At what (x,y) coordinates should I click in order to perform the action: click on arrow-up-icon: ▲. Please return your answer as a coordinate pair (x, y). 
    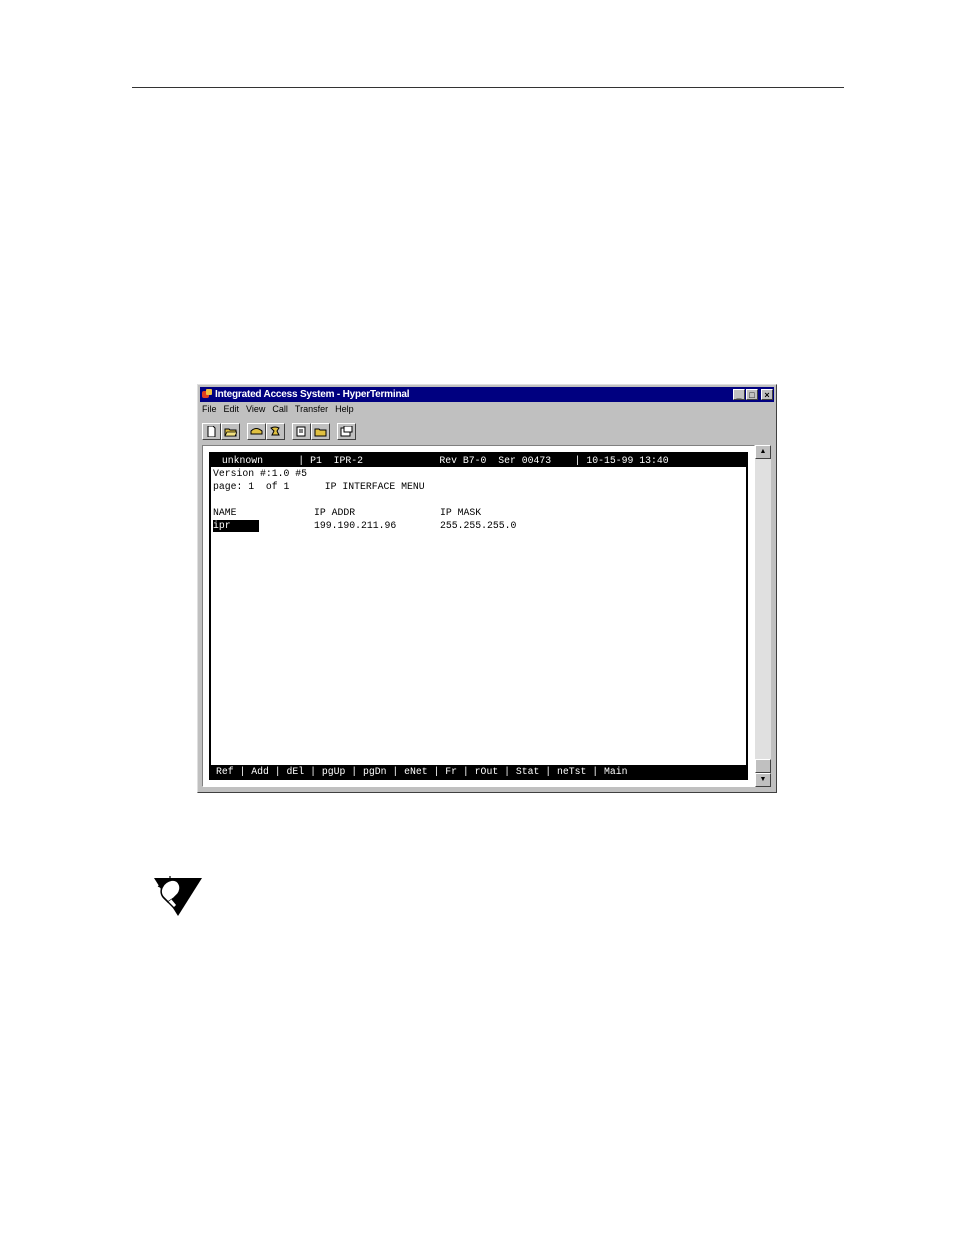
    Looking at the image, I should click on (763, 451).